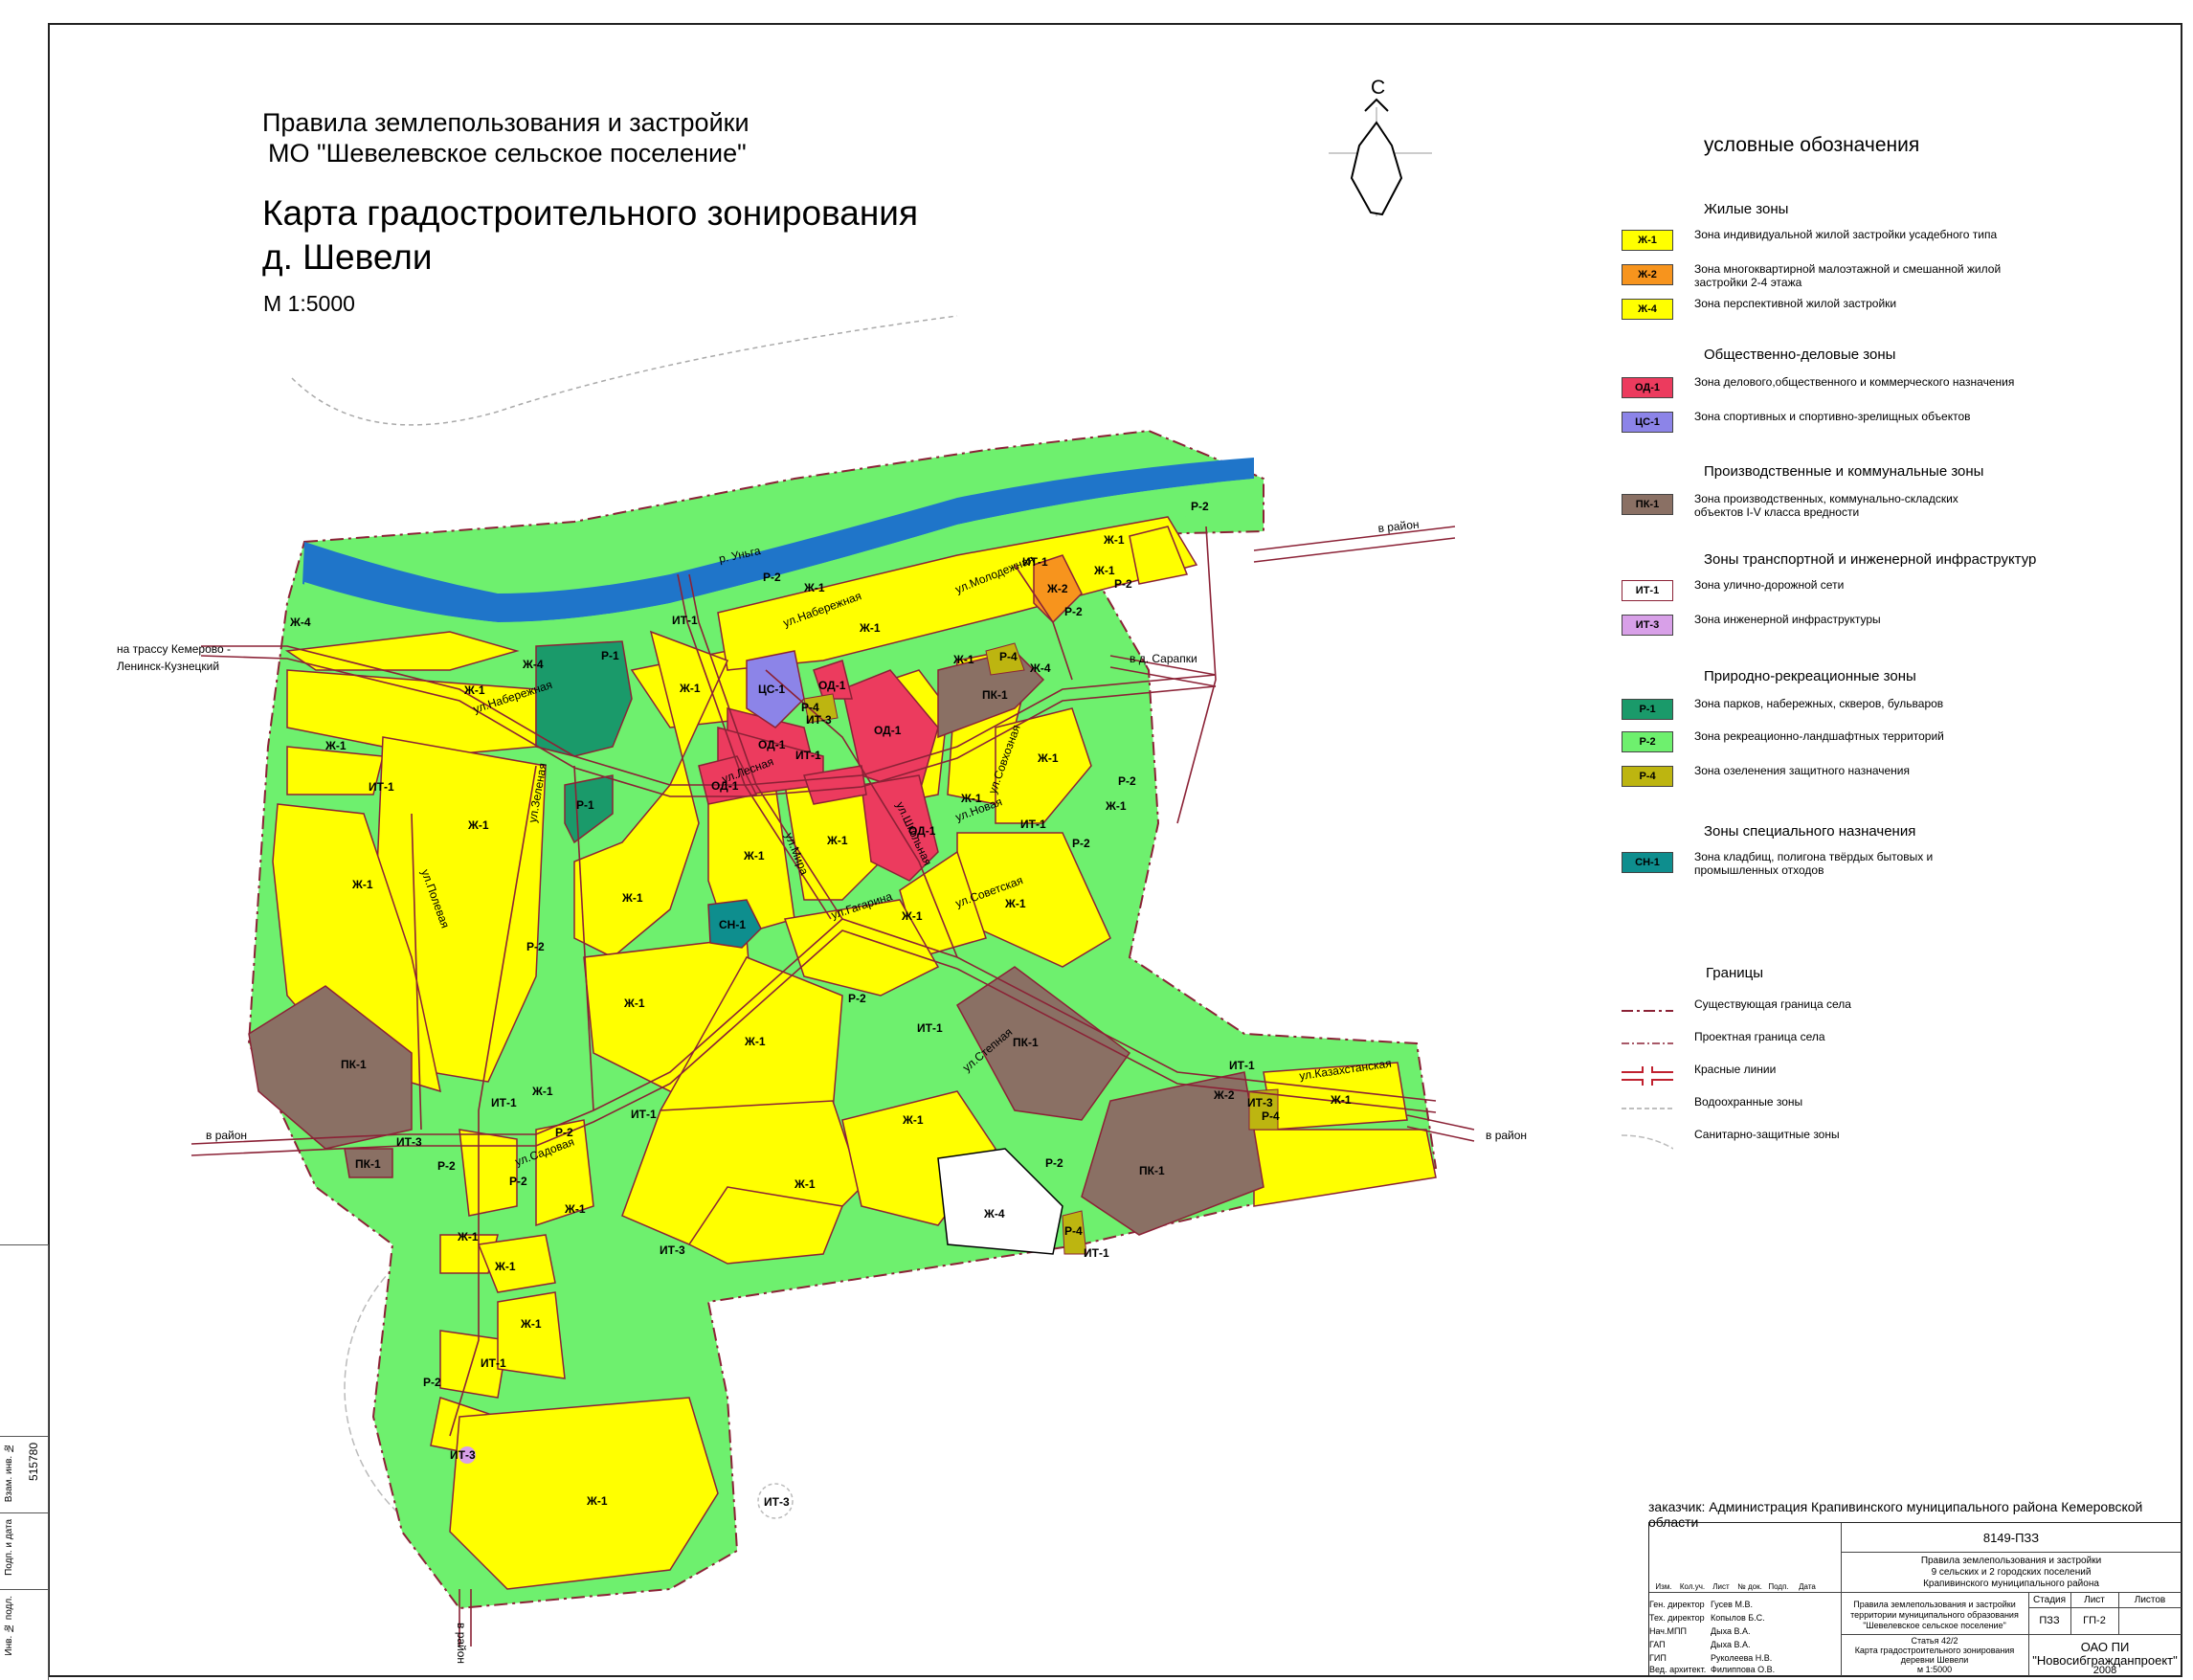  I want to click on to-rayon-ne-label: в район, so click(1398, 527).